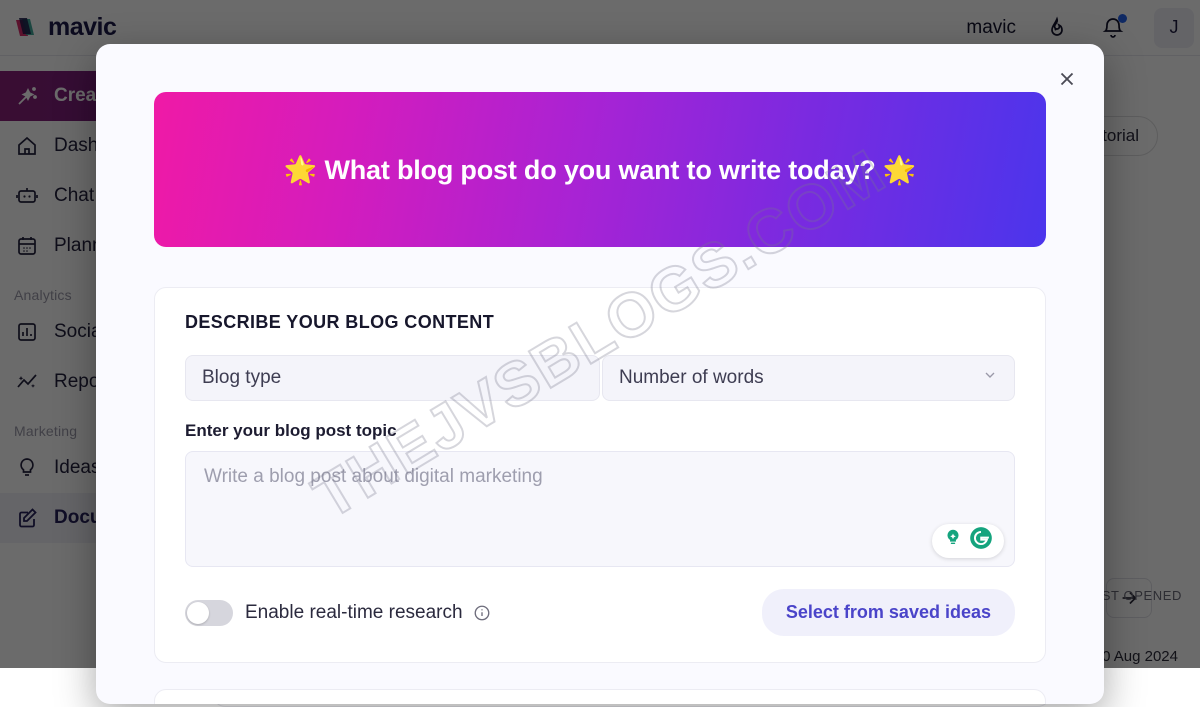 This screenshot has width=1200, height=707. Describe the element at coordinates (808, 378) in the screenshot. I see `word-count-select: Number of words` at that location.